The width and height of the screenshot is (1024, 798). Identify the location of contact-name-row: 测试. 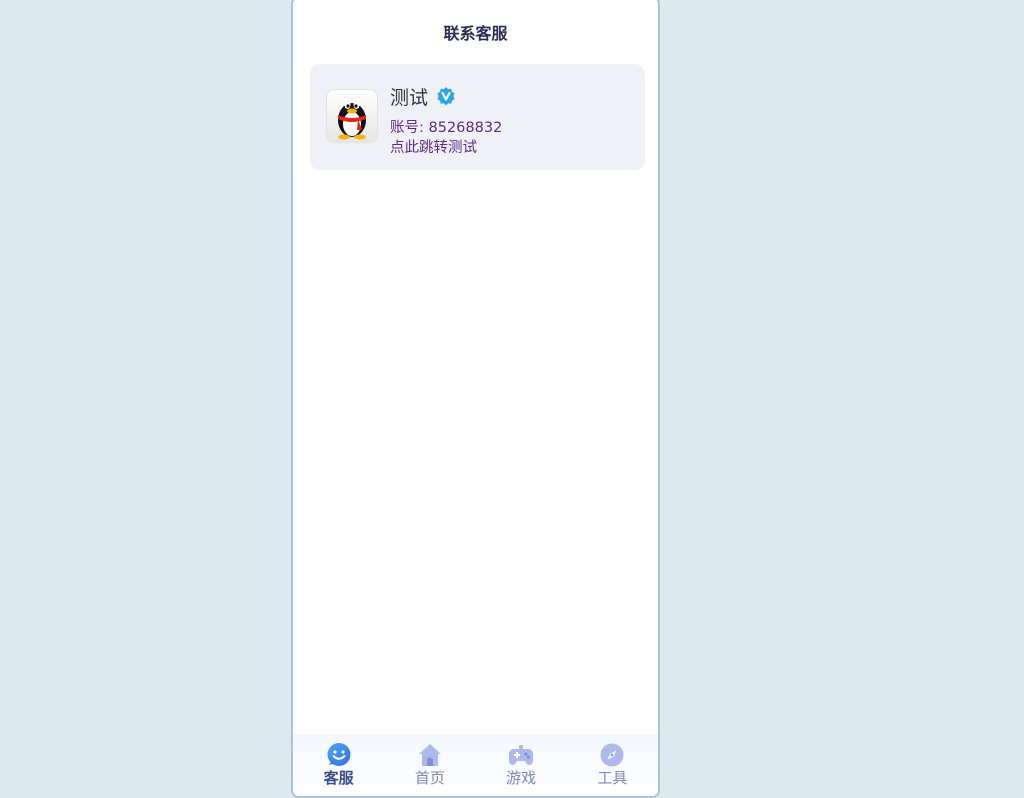
(423, 96).